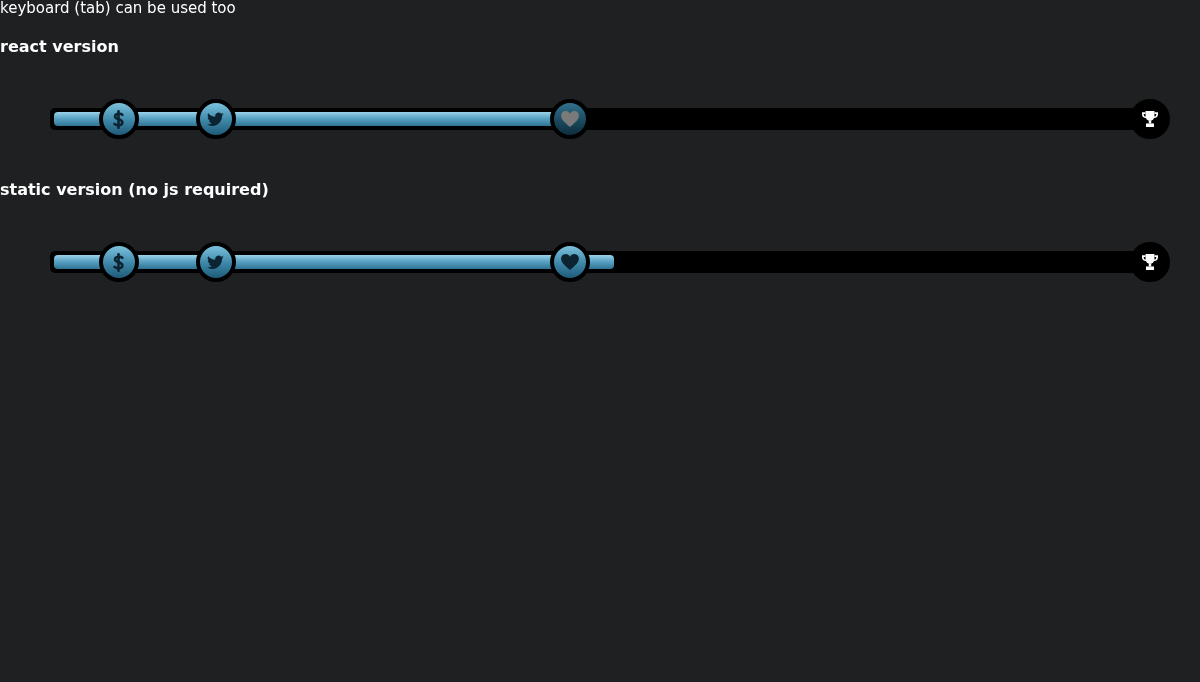 Image resolution: width=1200 pixels, height=682 pixels. Describe the element at coordinates (118, 8) in the screenshot. I see `hint-text: keyboard (tab) can be used too` at that location.